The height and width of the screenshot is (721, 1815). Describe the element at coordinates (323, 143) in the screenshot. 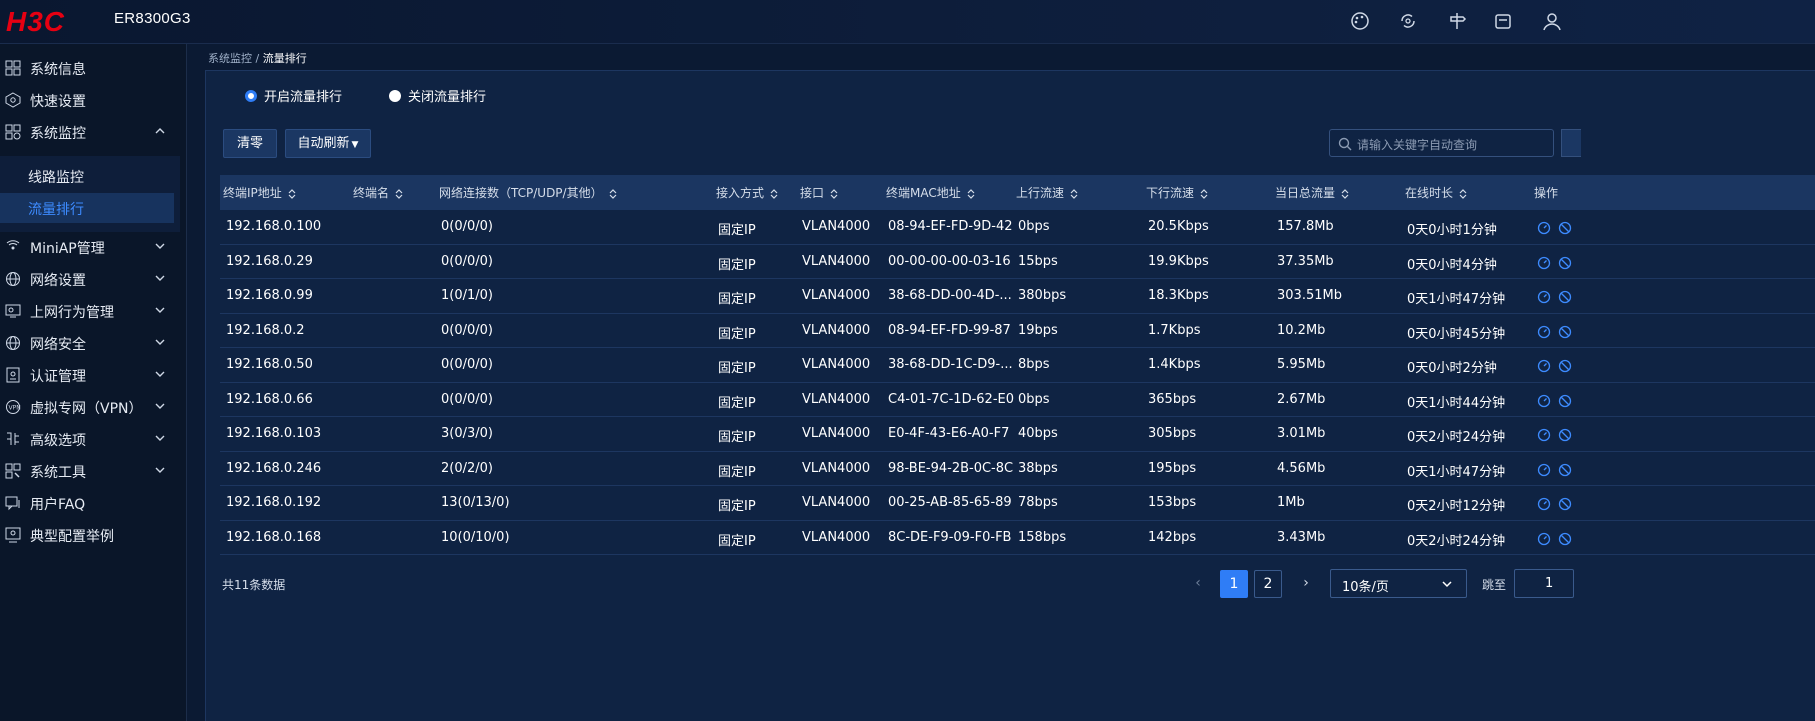

I see `auto-refresh-label: 自动刷新` at that location.